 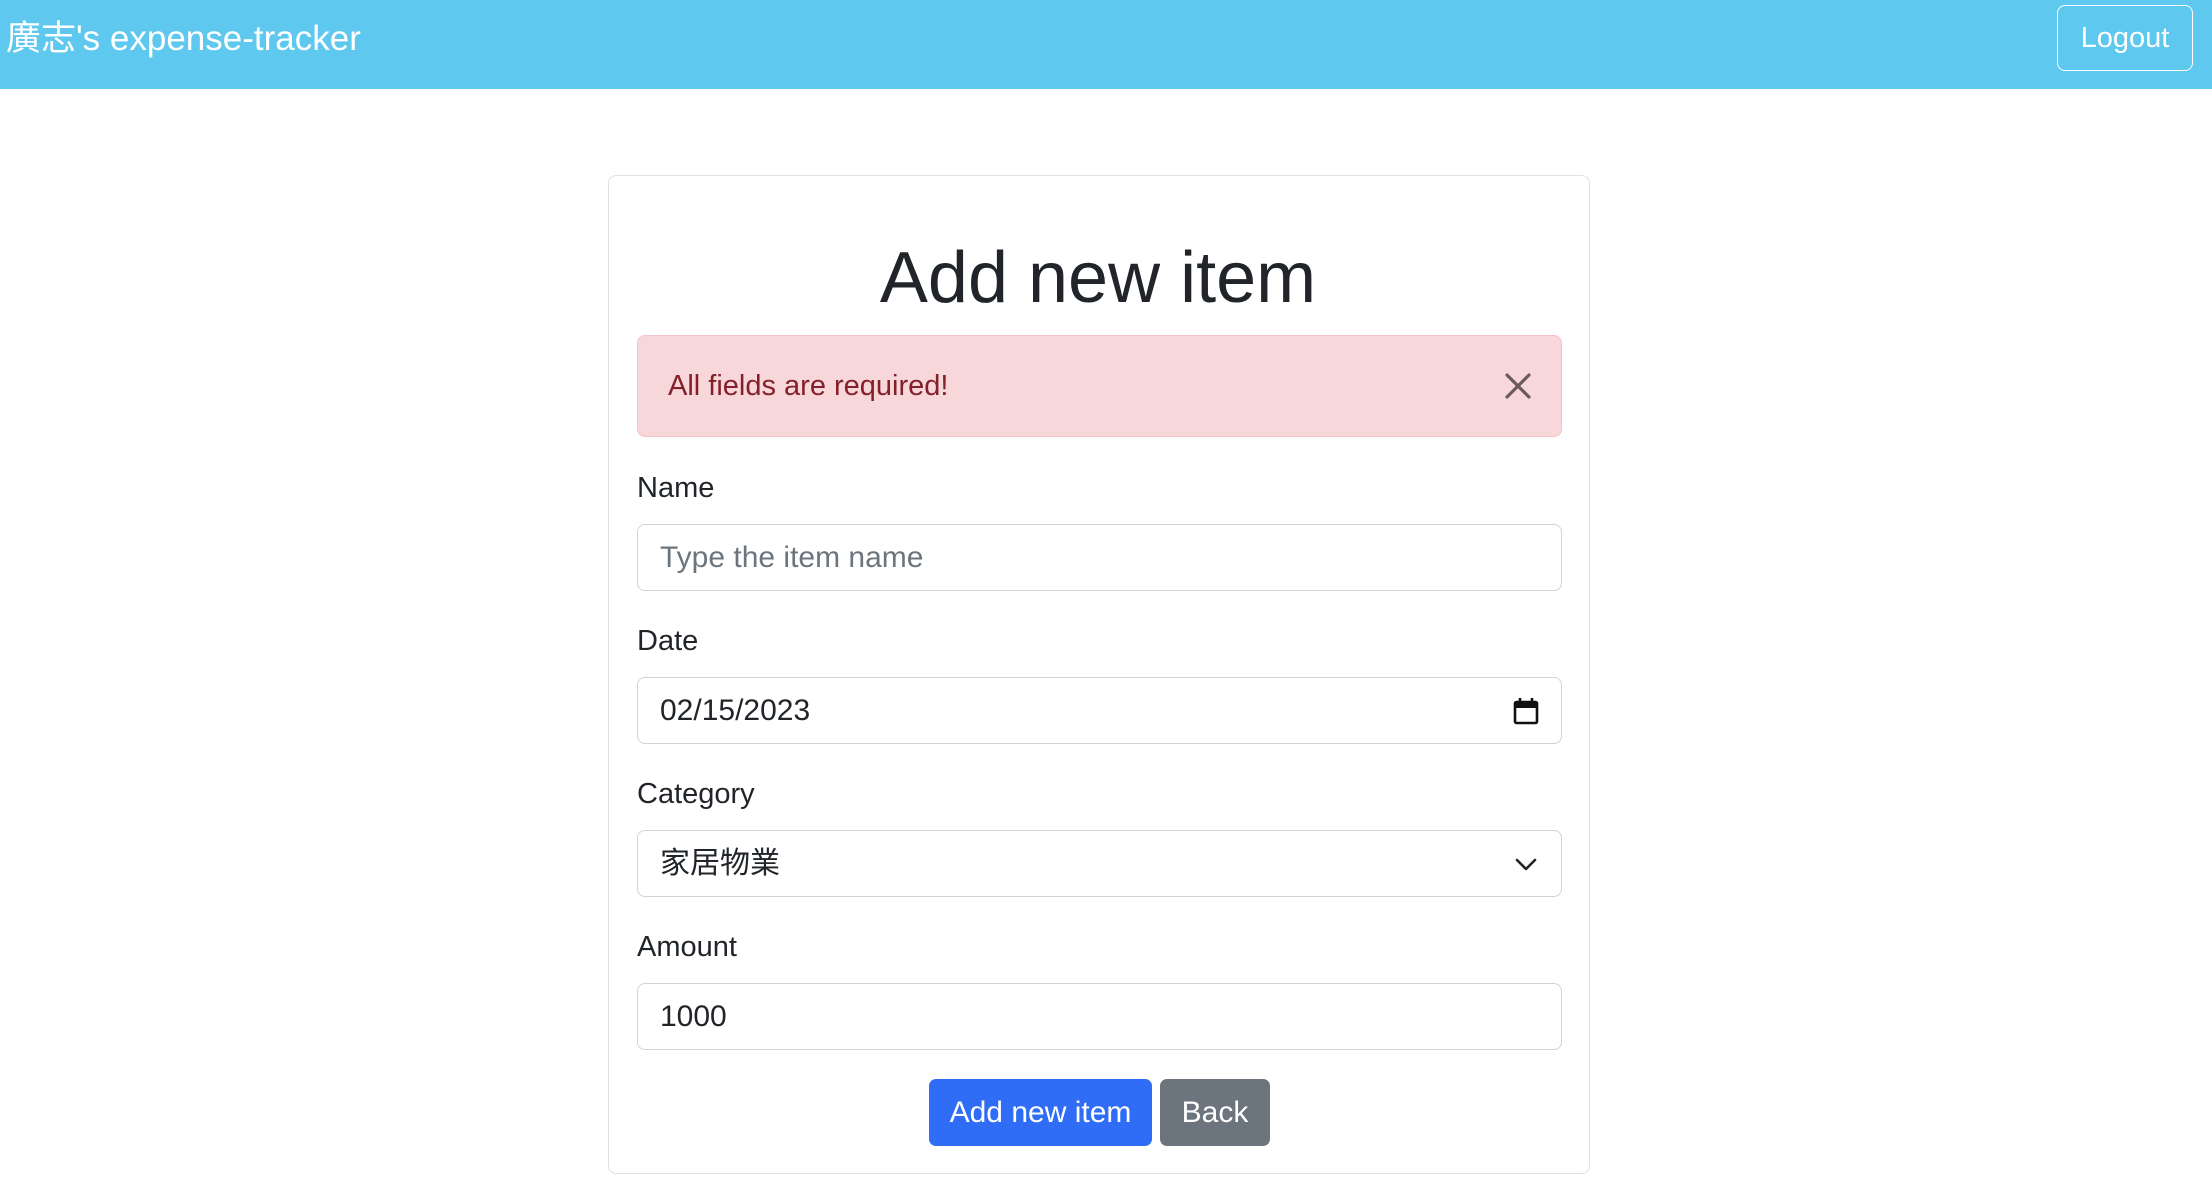 What do you see at coordinates (808, 386) in the screenshot?
I see `alert-message: All fields are required!` at bounding box center [808, 386].